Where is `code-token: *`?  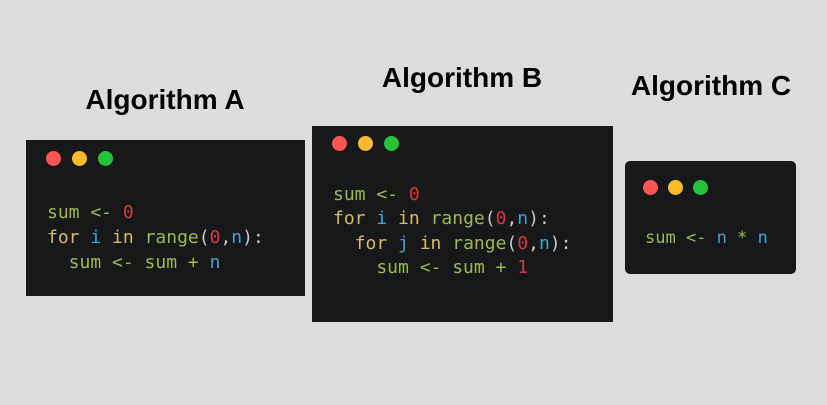
code-token: * is located at coordinates (747, 238).